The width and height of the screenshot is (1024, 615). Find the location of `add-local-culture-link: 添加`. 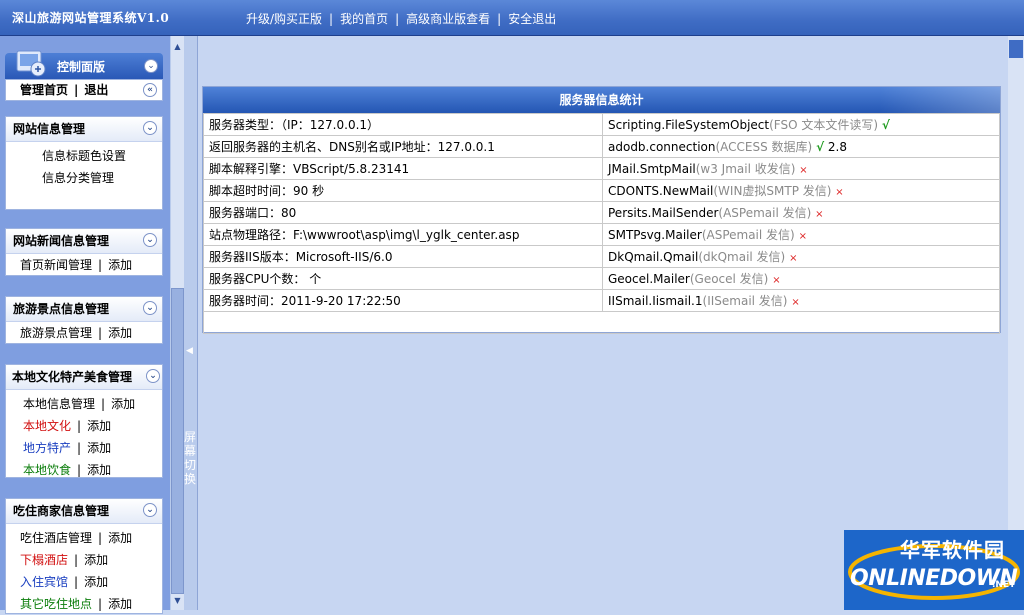

add-local-culture-link: 添加 is located at coordinates (99, 426).